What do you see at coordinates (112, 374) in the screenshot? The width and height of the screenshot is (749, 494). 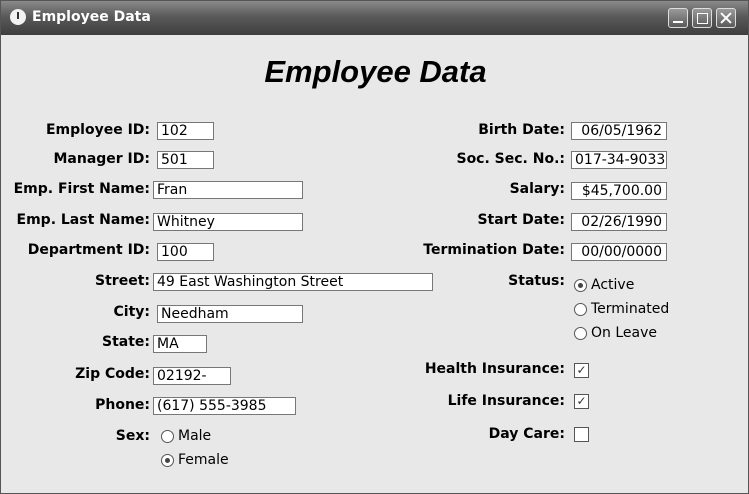 I see `zip-code-label: Zip Code:` at bounding box center [112, 374].